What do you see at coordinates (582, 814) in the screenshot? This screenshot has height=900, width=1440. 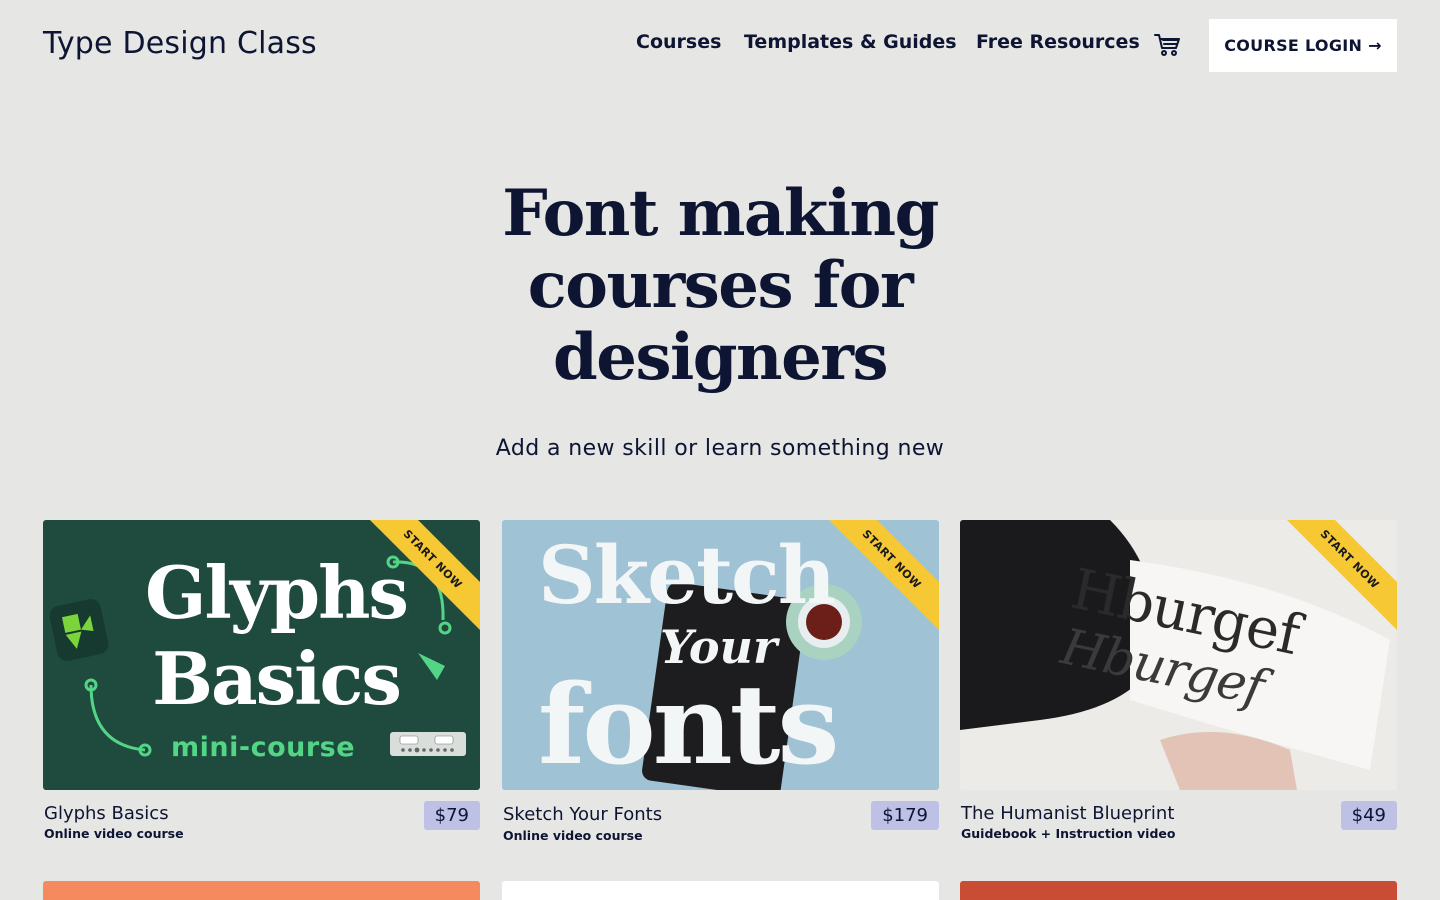 I see `course-title: Sketch Your Fonts` at bounding box center [582, 814].